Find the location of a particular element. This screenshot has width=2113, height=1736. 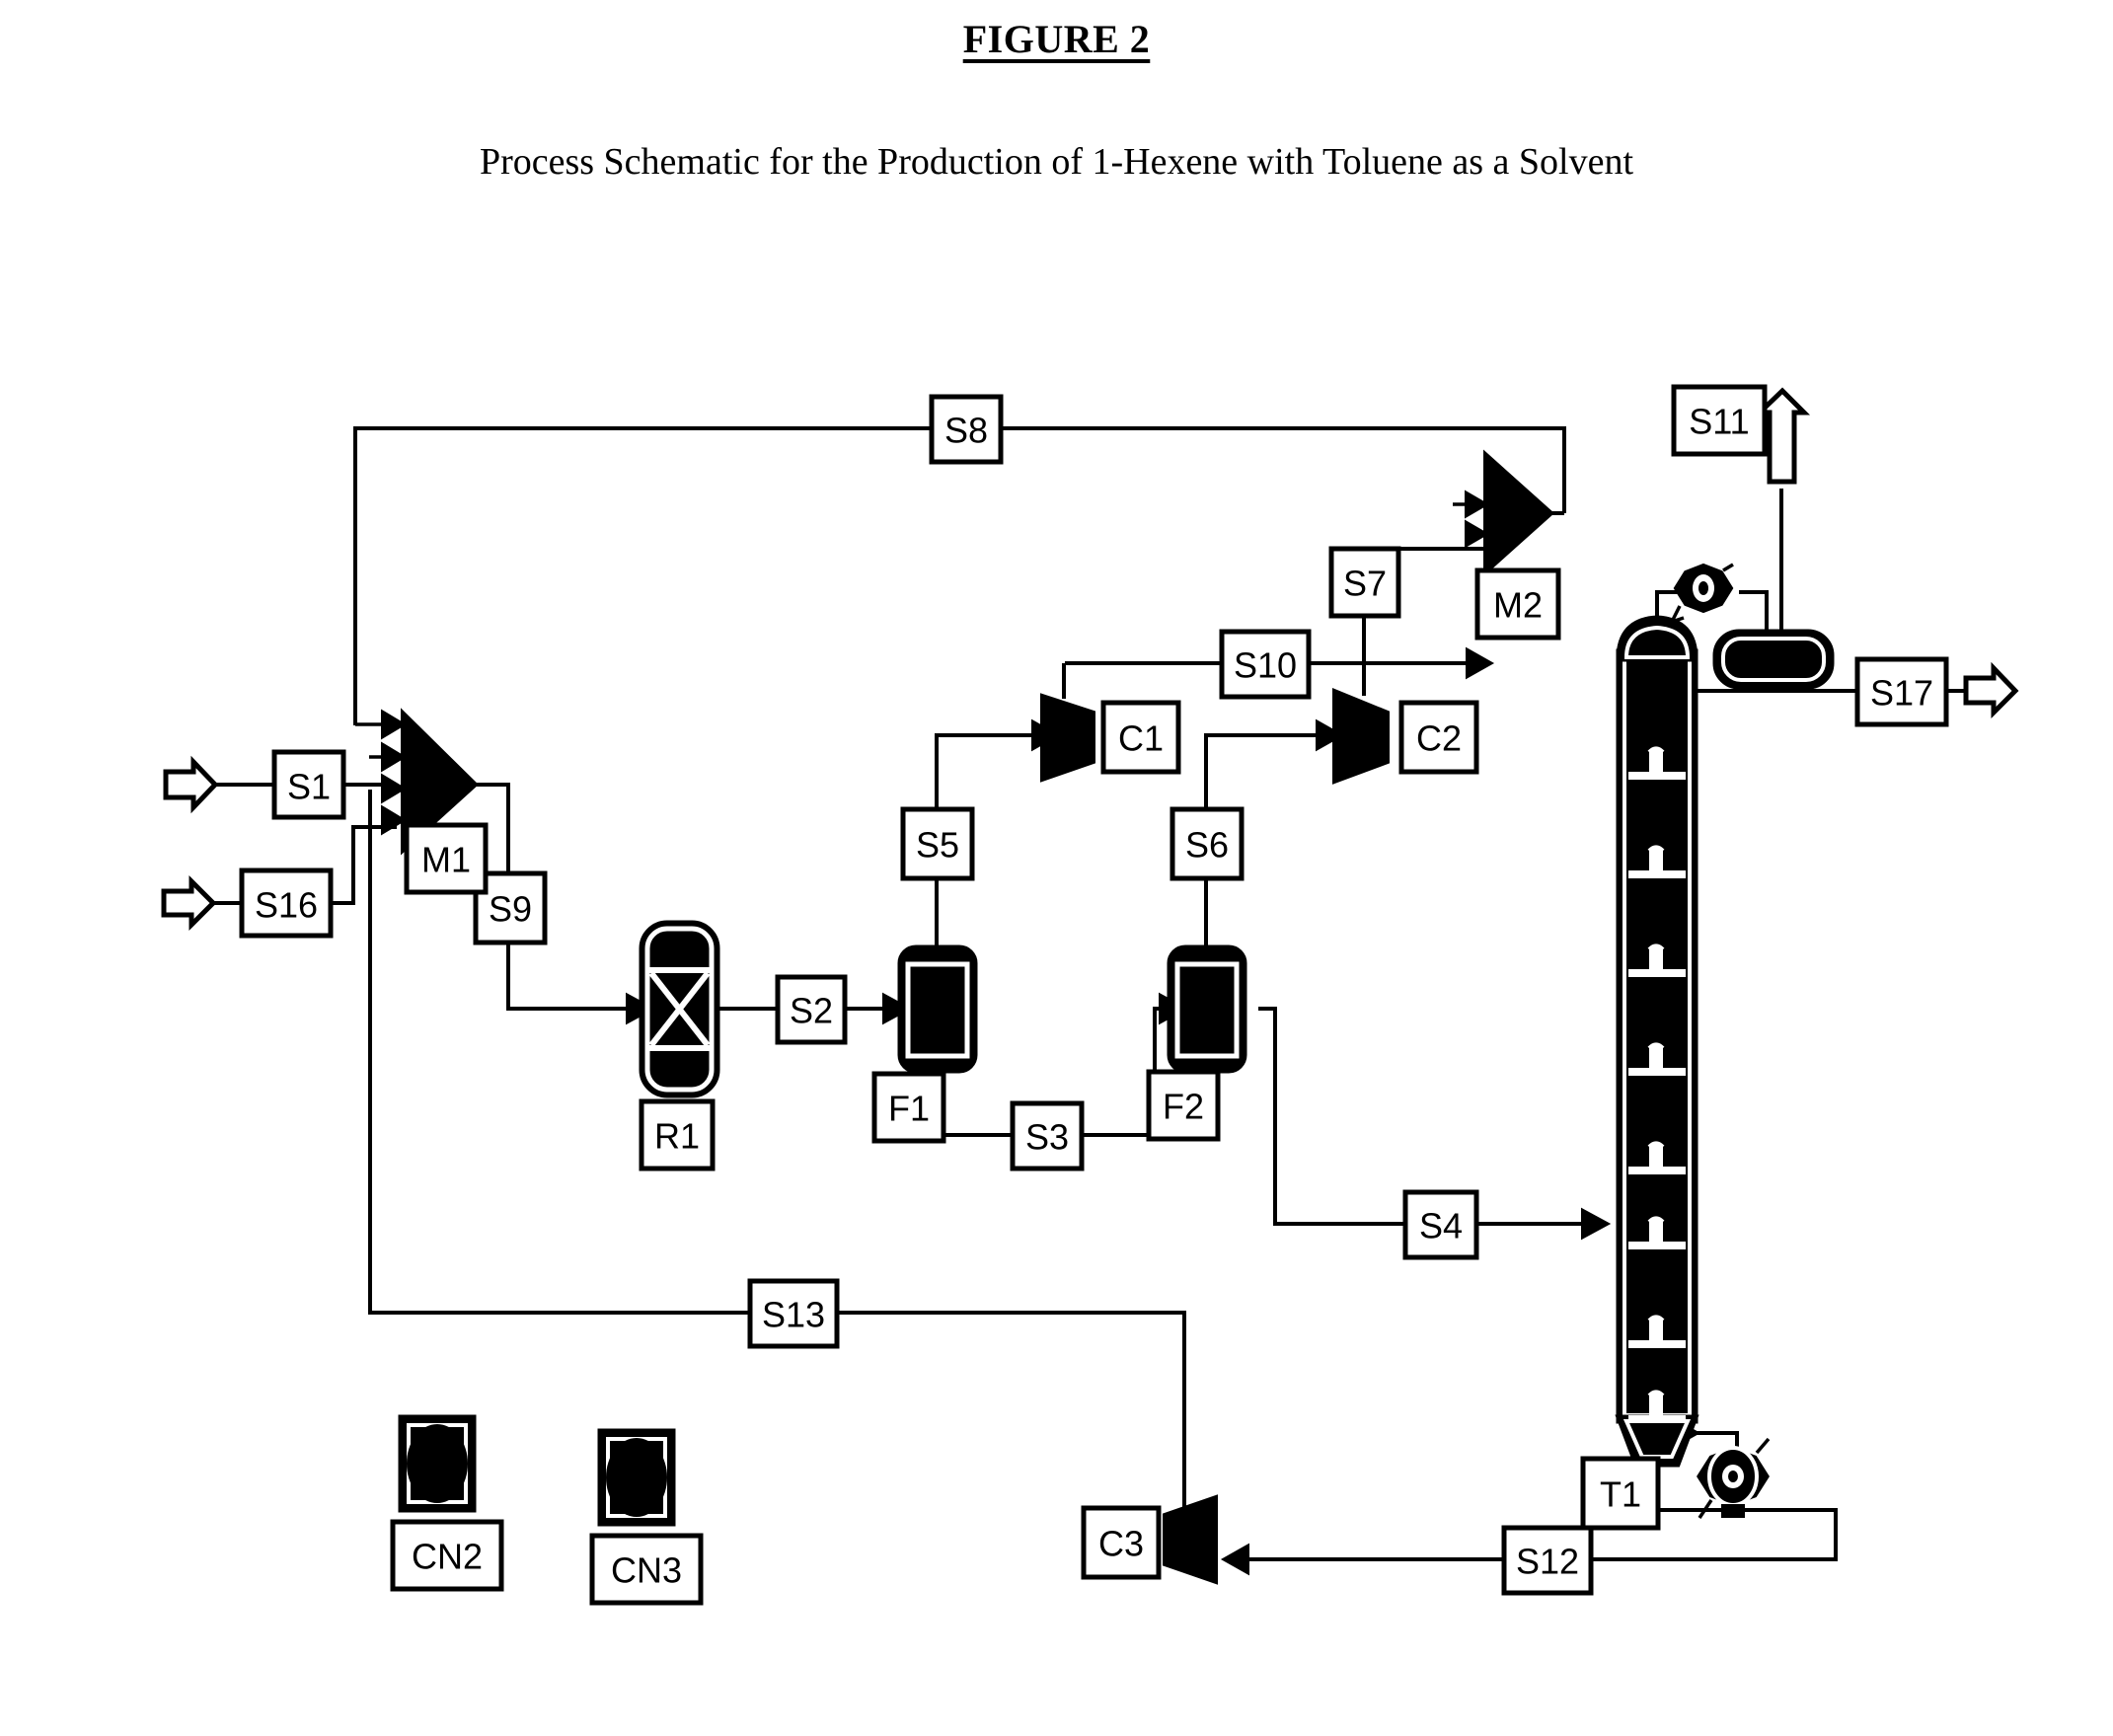

stream-label-text: S9 is located at coordinates (510, 910).